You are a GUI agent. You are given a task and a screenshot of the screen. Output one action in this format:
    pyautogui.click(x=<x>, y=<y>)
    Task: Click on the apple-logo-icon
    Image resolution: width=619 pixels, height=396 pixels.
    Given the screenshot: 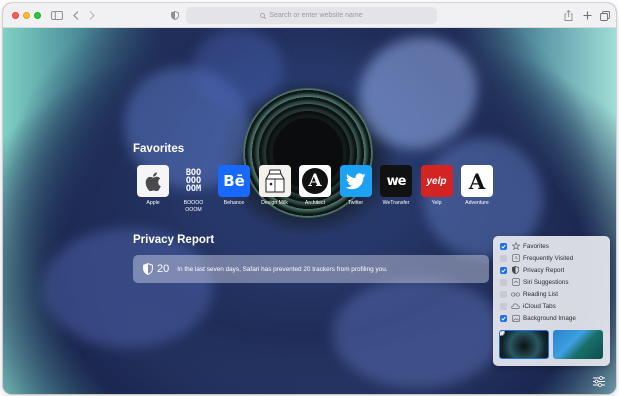 What is the action you would take?
    pyautogui.click(x=153, y=181)
    